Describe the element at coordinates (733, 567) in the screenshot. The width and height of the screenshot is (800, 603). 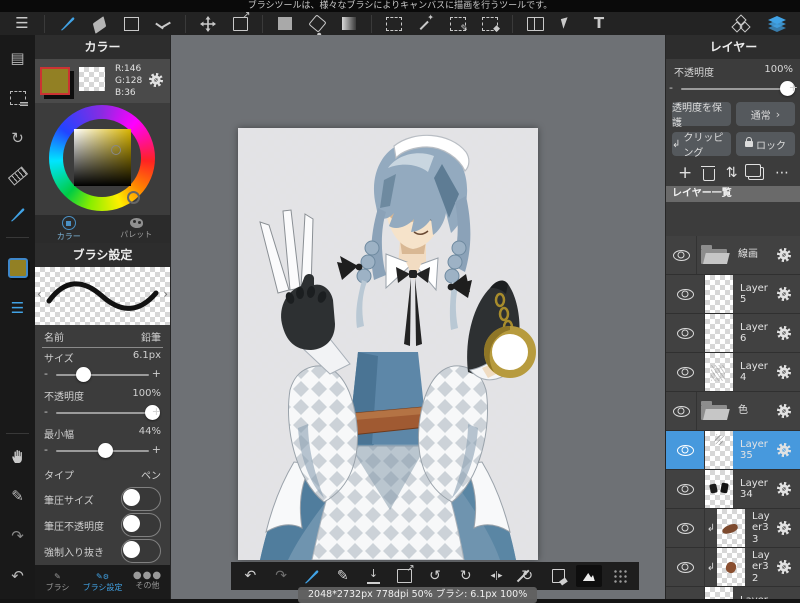
I see `layer-row-layer32: ↲ Layer32` at that location.